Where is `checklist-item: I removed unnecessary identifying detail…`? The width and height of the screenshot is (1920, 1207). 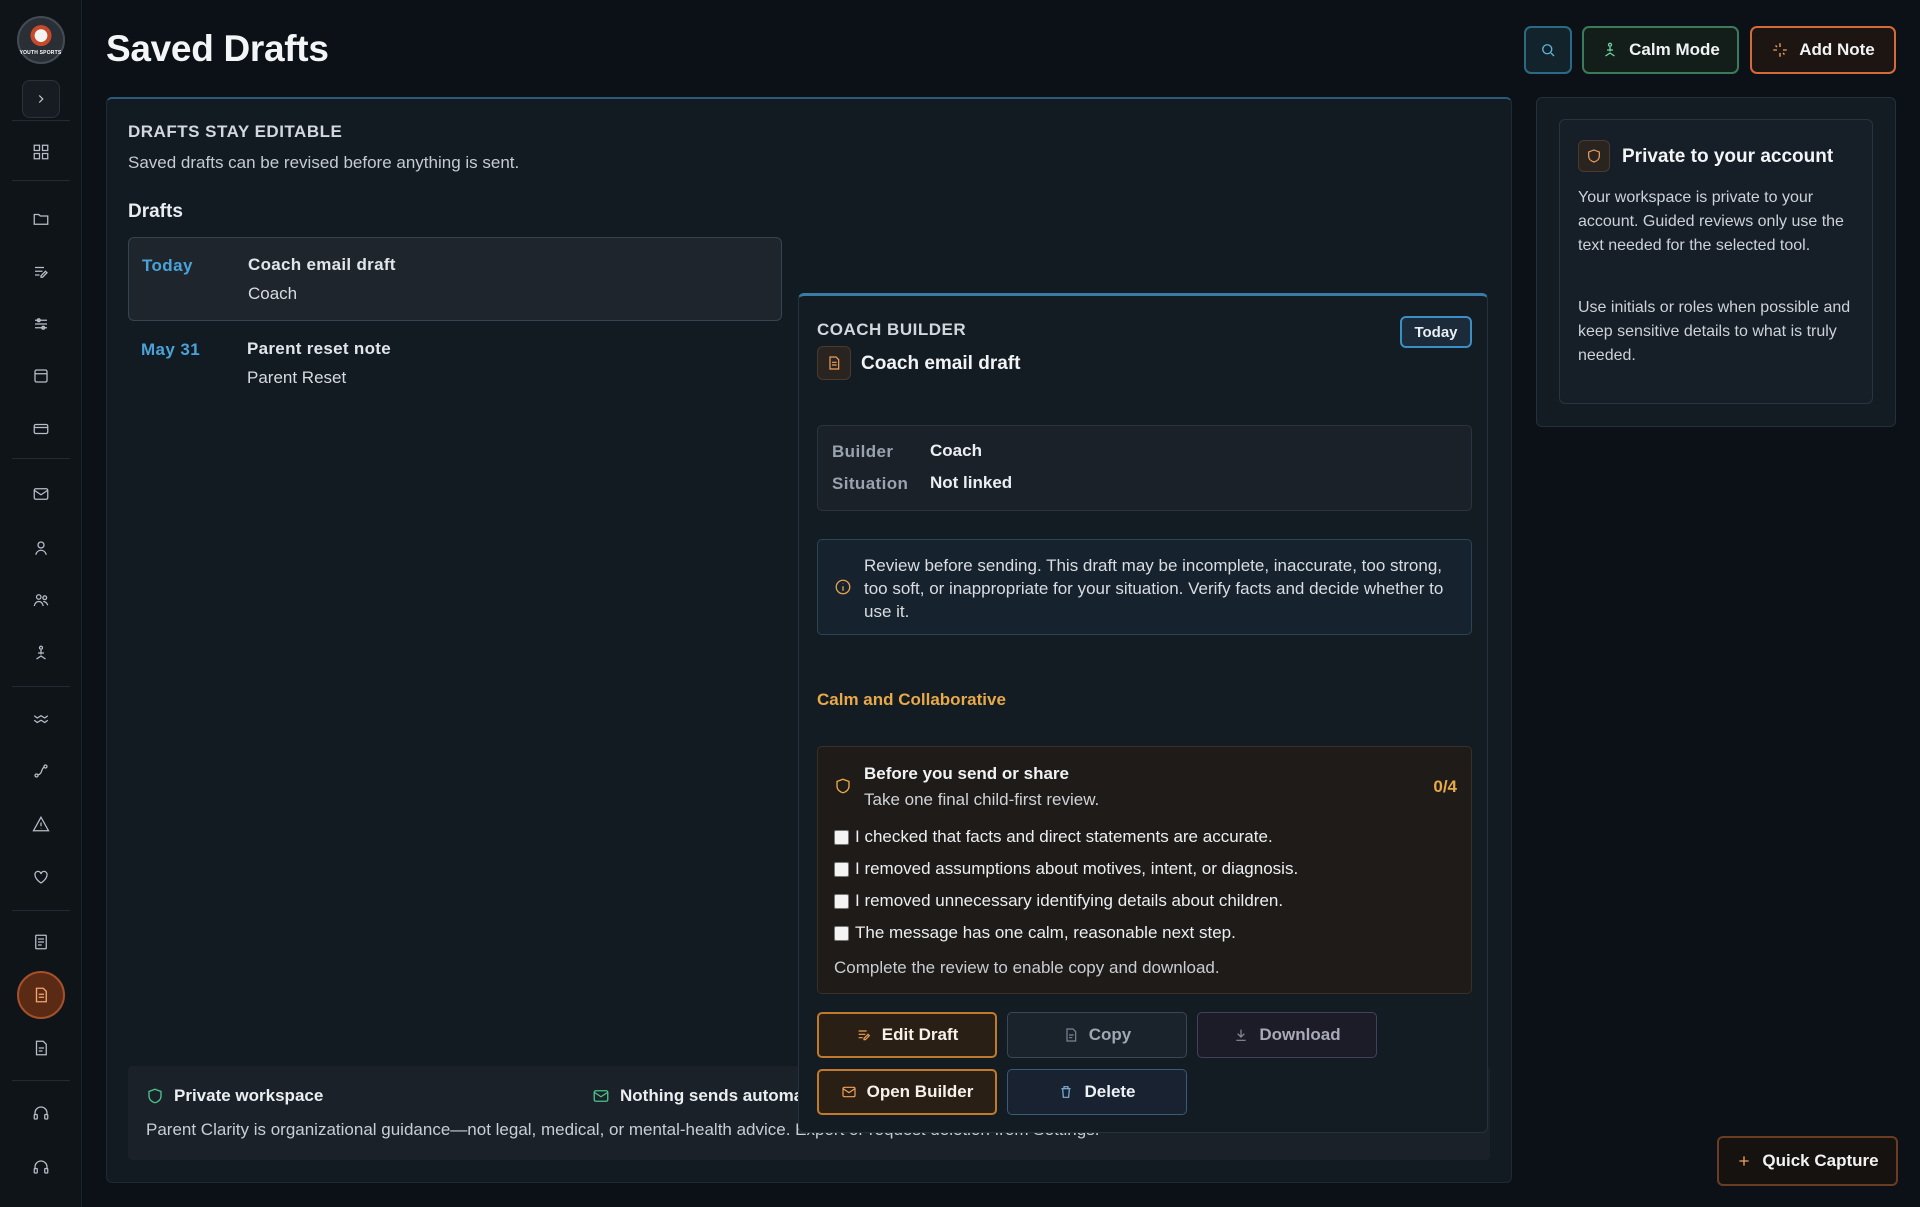
checklist-item: I removed unnecessary identifying detail… is located at coordinates (1058, 901).